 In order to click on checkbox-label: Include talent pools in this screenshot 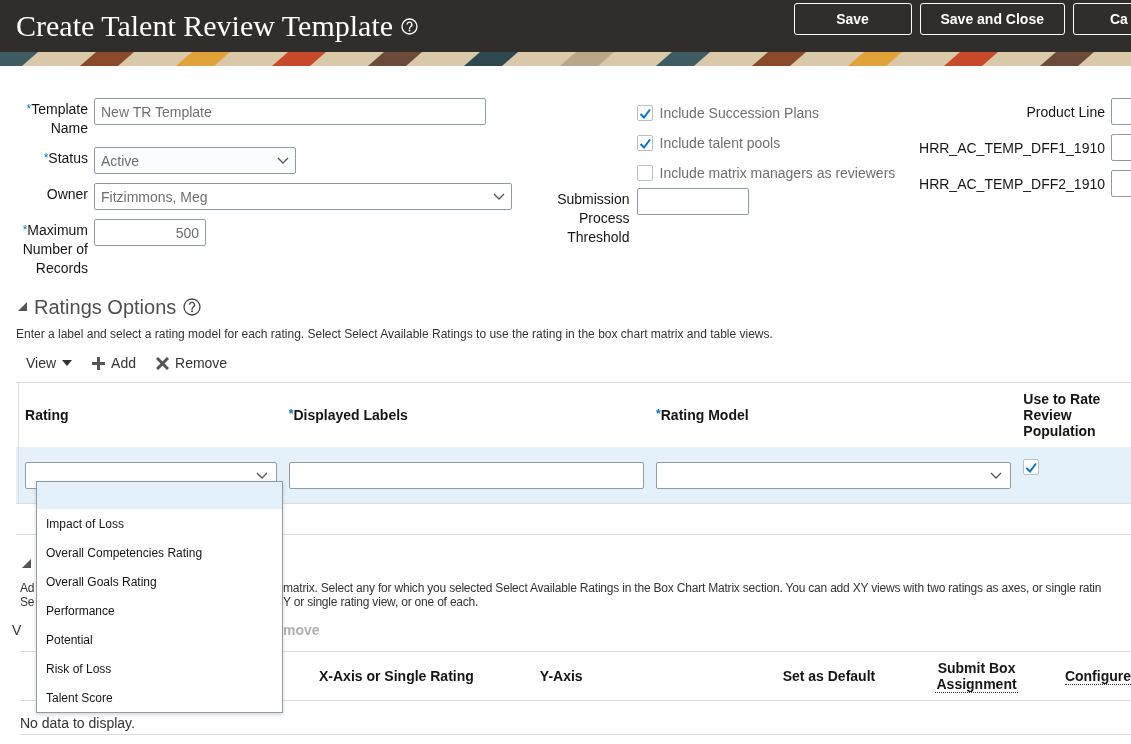, I will do `click(720, 143)`.